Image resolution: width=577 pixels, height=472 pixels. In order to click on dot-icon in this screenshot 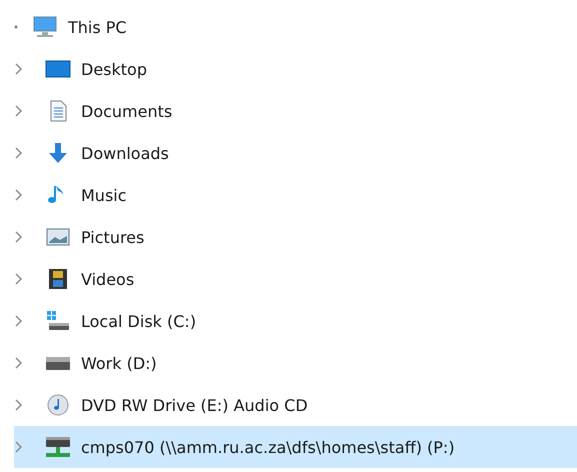, I will do `click(16, 27)`.